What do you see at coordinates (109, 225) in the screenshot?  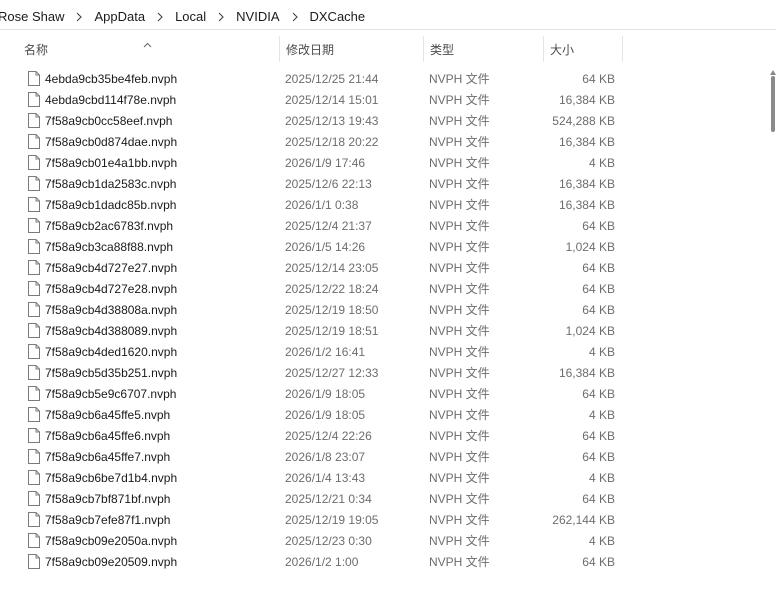 I see `file-name: 7f58a9cb2ac6783f.nvph` at bounding box center [109, 225].